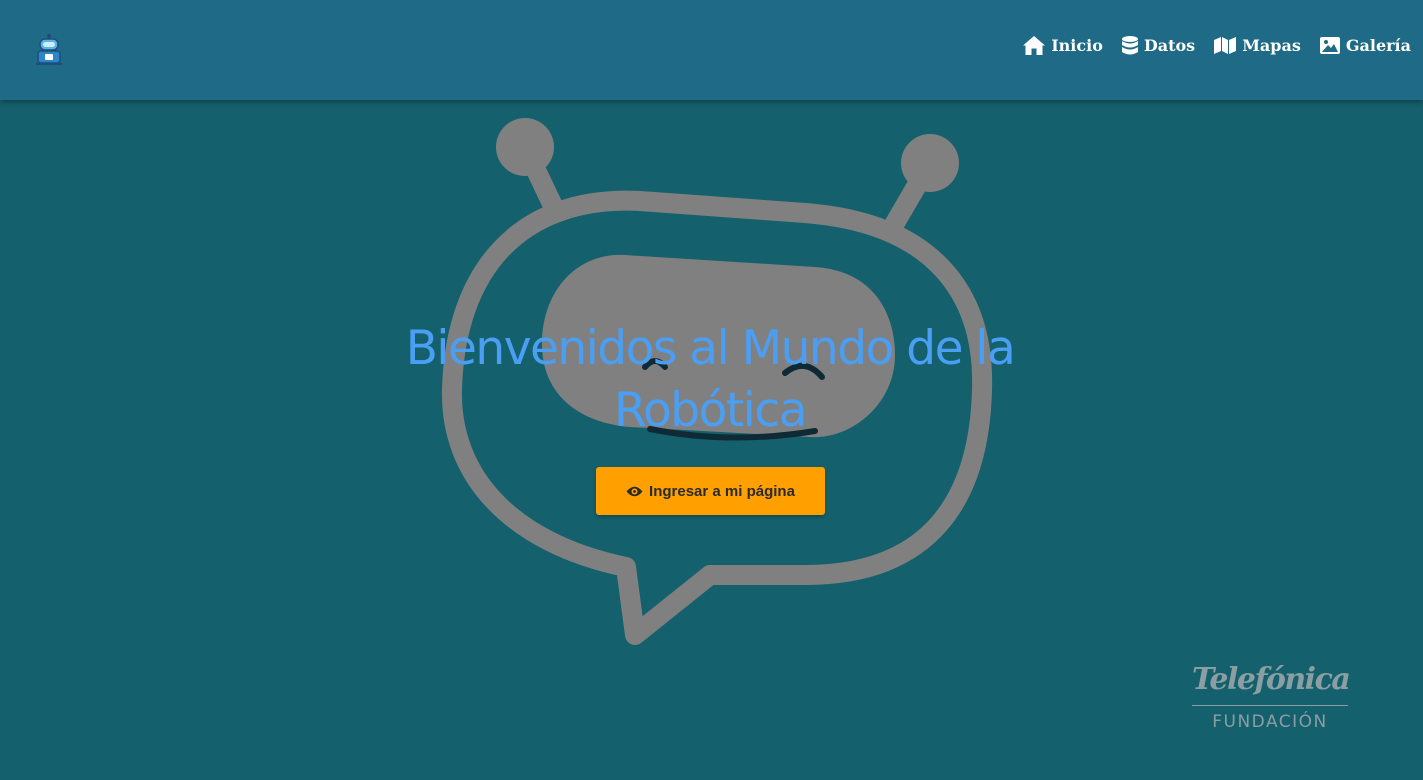 Image resolution: width=1423 pixels, height=780 pixels. I want to click on nav-link-galeria: Galería, so click(1365, 45).